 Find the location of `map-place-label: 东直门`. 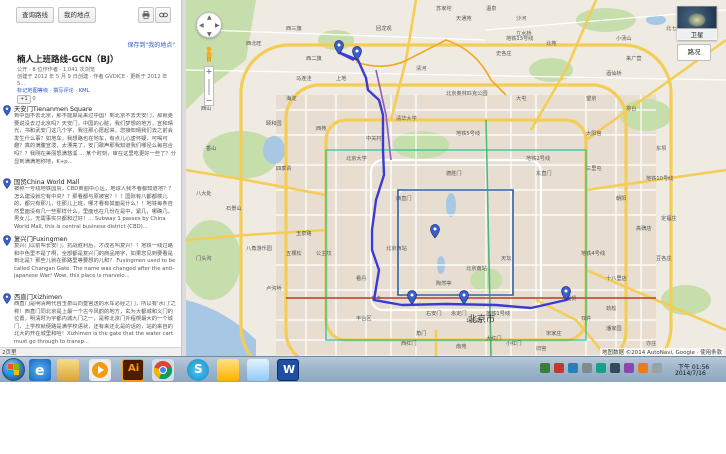

map-place-label: 东直门 is located at coordinates (544, 173).